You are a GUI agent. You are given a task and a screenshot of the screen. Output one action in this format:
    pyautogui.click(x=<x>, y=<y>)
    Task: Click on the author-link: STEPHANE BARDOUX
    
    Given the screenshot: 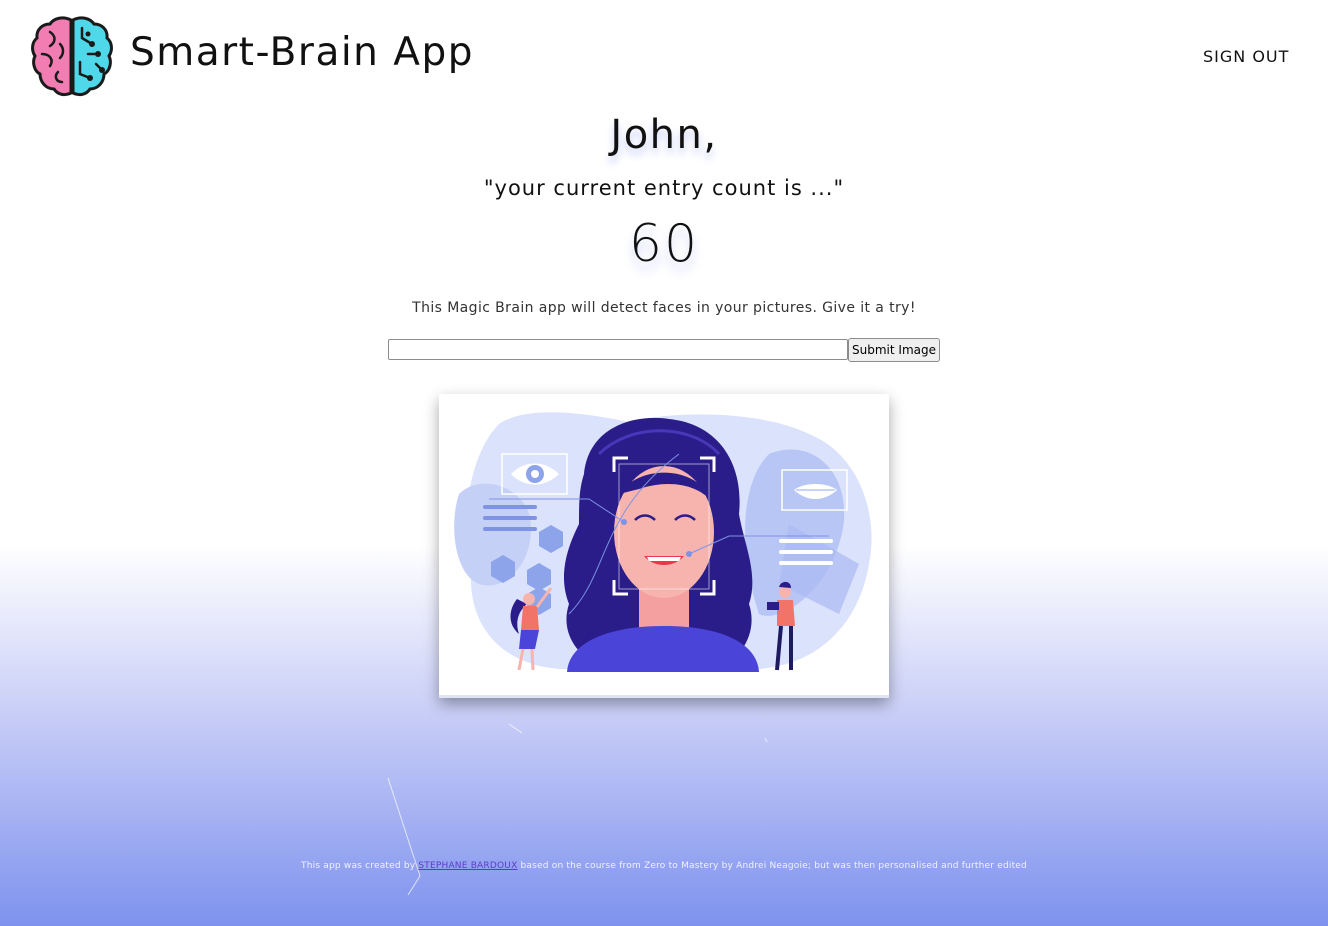 What is the action you would take?
    pyautogui.click(x=467, y=866)
    